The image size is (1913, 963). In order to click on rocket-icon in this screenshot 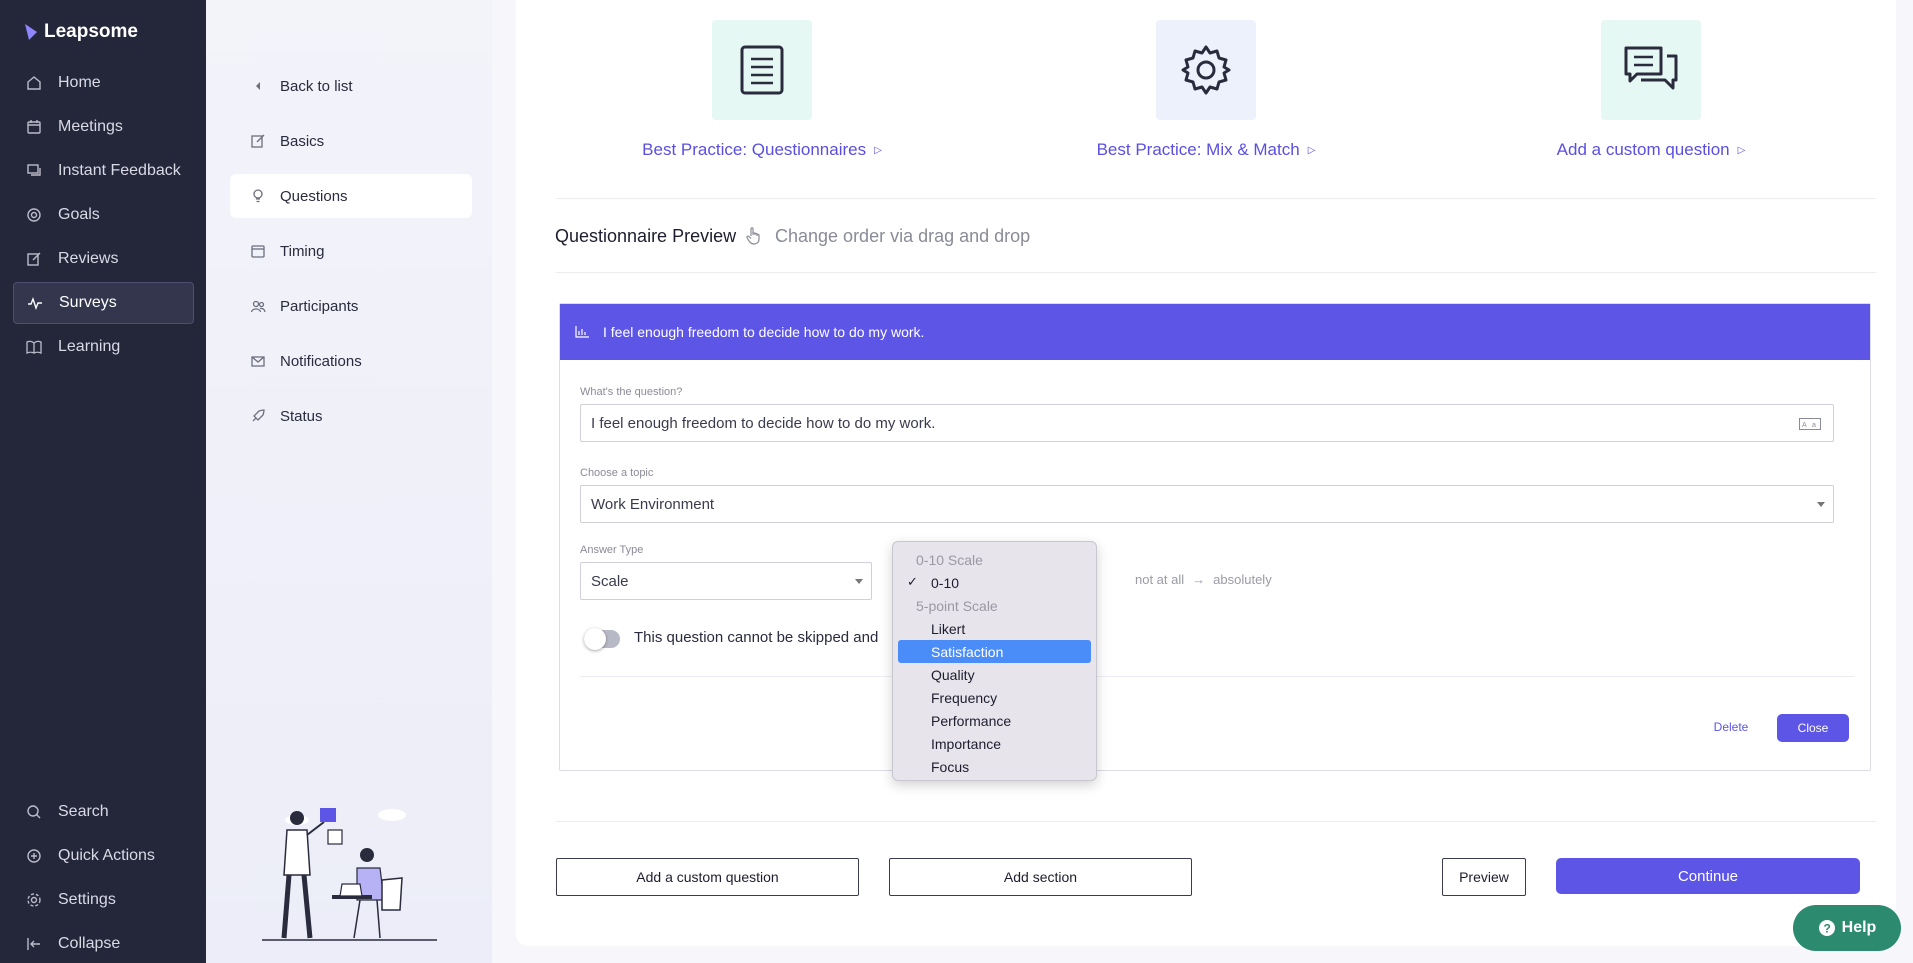, I will do `click(258, 415)`.